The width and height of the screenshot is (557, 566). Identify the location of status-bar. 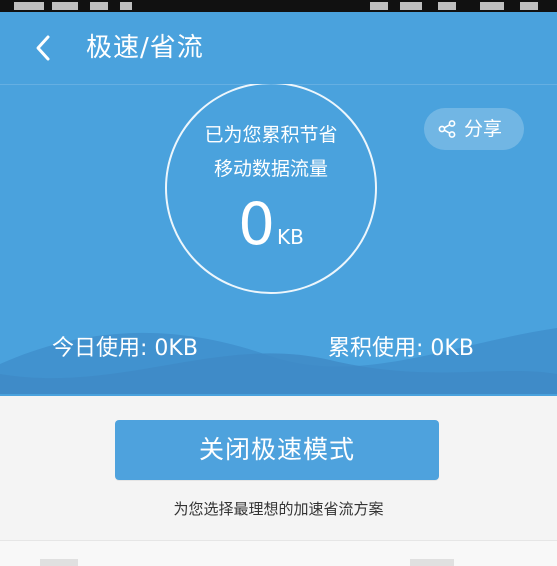
(278, 6).